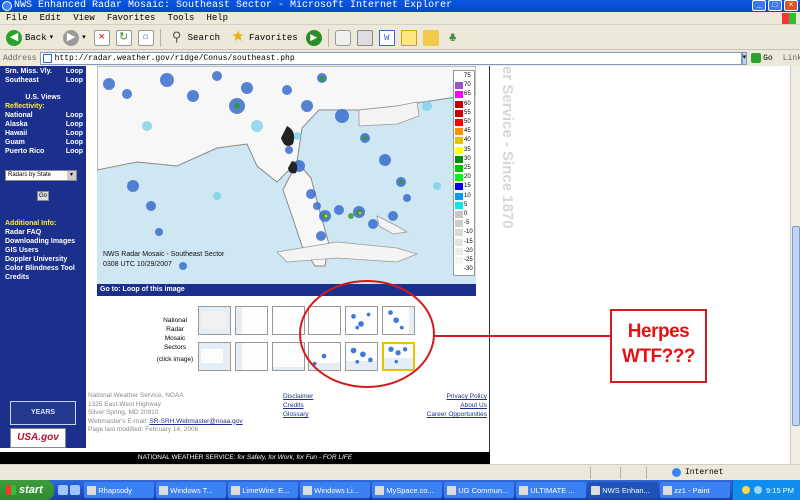 The width and height of the screenshot is (800, 500). I want to click on click-image-hint: (click image), so click(175, 359).